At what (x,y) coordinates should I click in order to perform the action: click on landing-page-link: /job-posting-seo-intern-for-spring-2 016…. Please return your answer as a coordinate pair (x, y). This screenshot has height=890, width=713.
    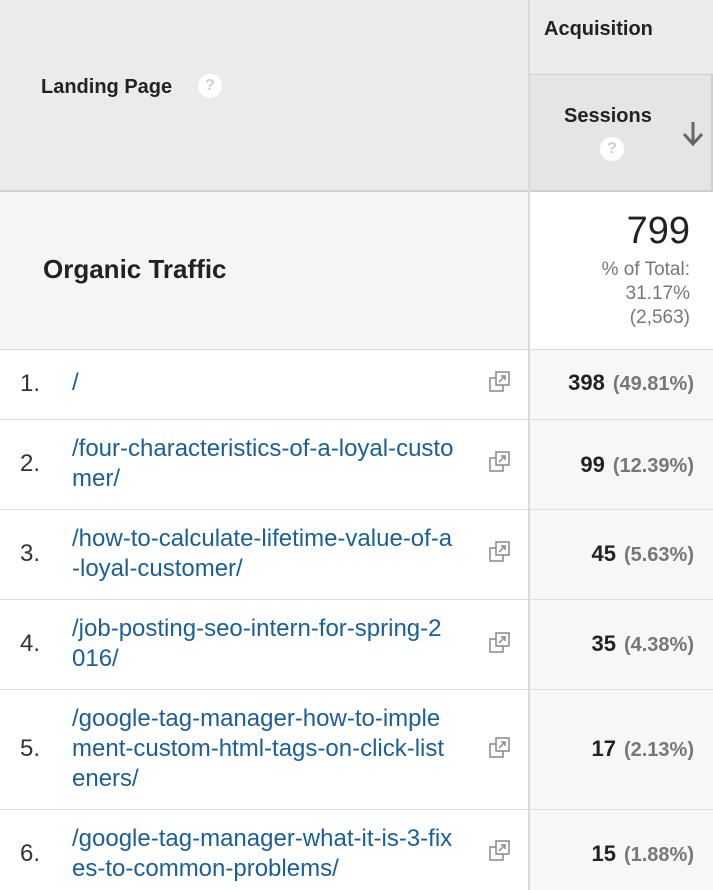
    Looking at the image, I should click on (281, 644).